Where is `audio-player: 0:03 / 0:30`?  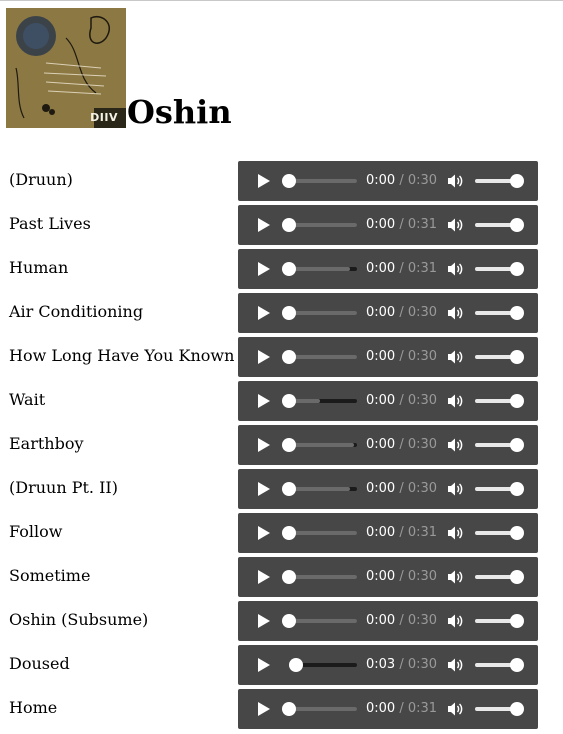
audio-player: 0:03 / 0:30 is located at coordinates (388, 665).